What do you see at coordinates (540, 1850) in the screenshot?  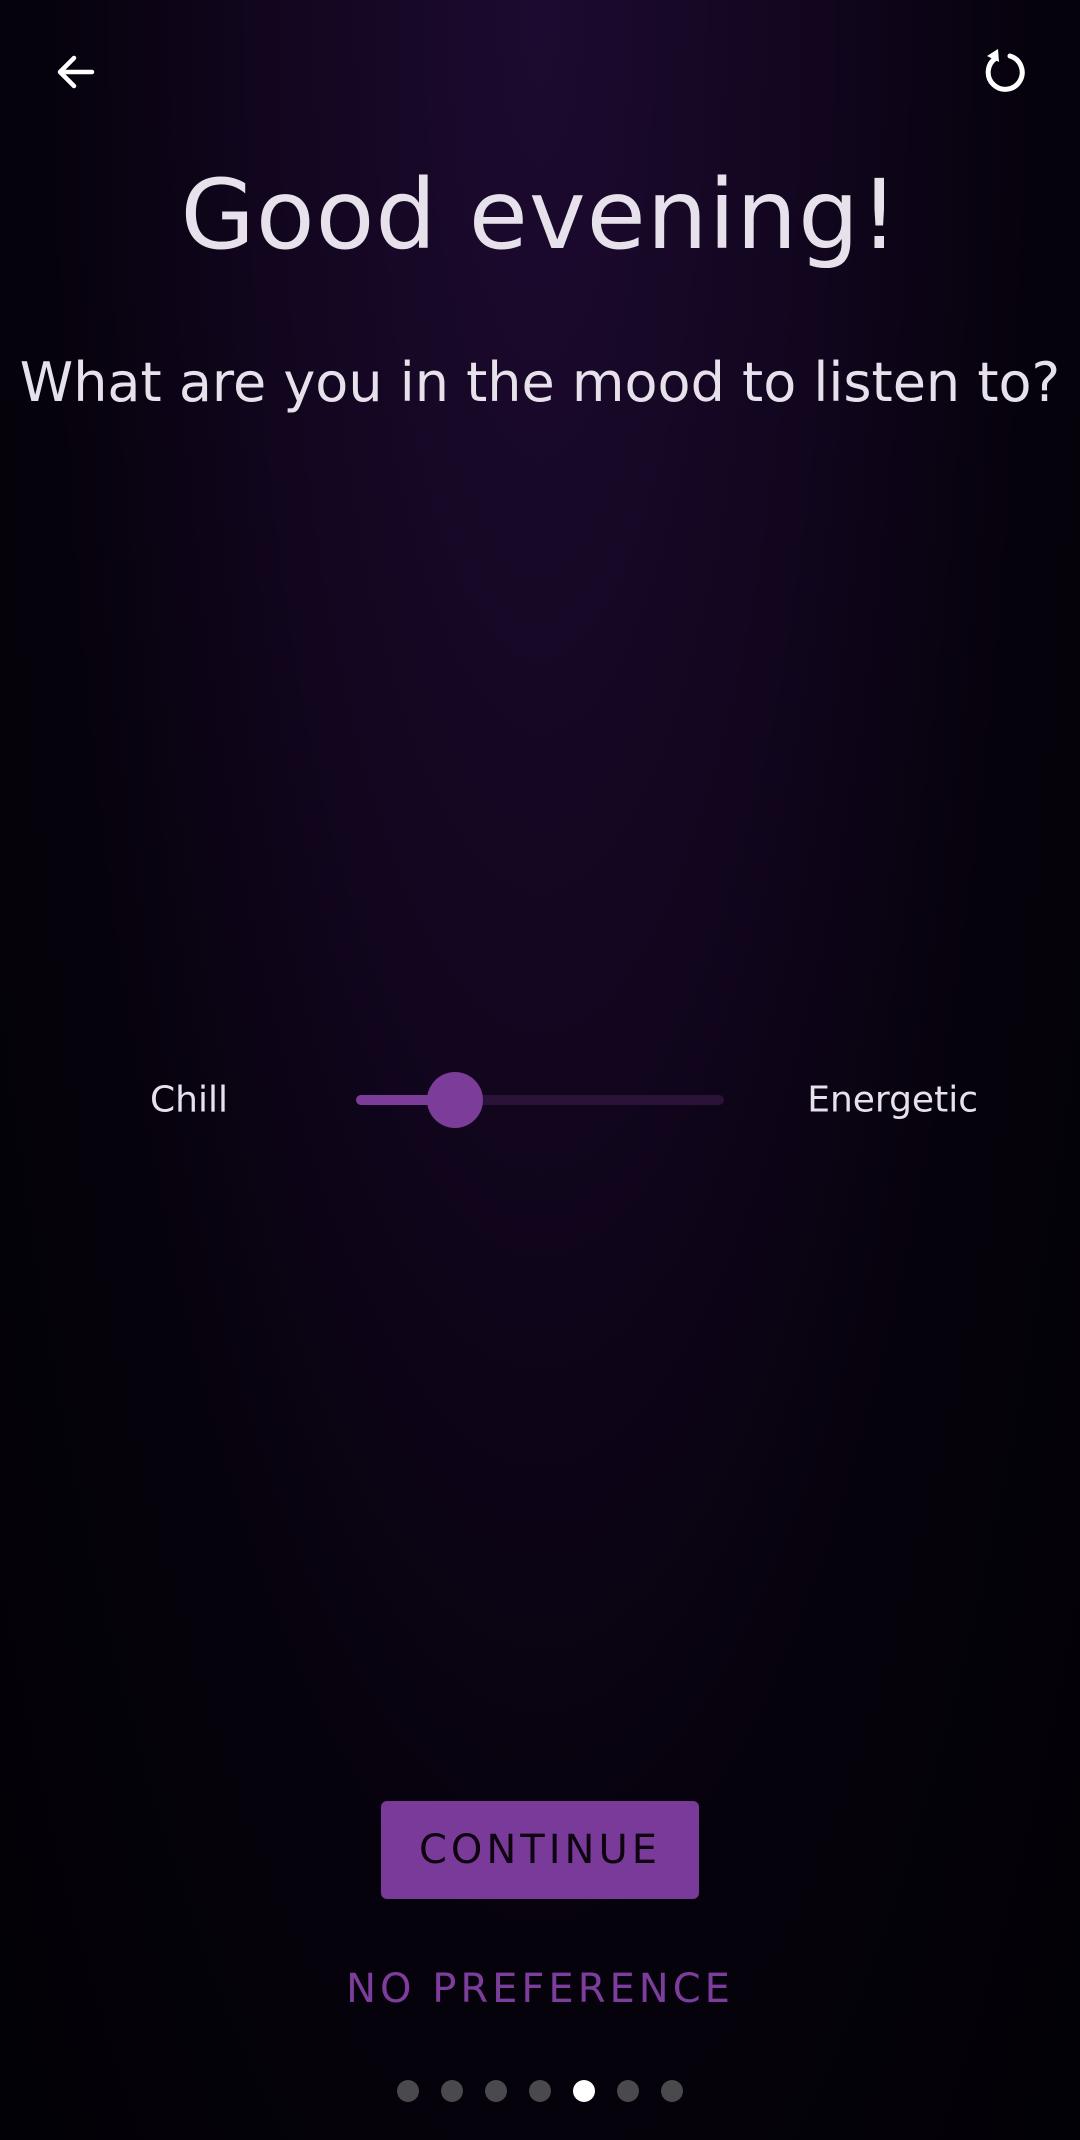 I see `continue-button: CONTINUE` at bounding box center [540, 1850].